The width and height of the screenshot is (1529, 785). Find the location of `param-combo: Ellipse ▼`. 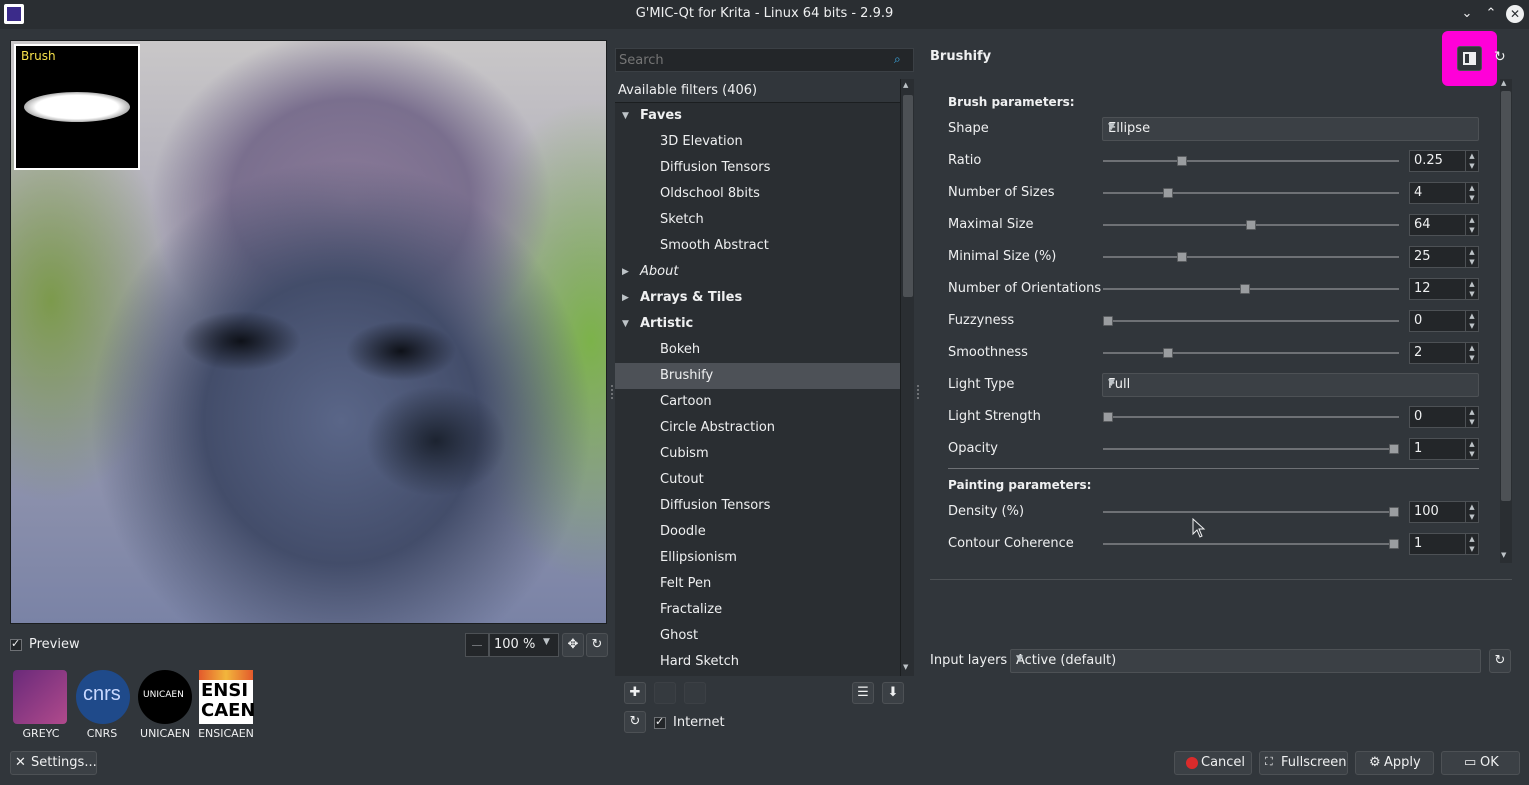

param-combo: Ellipse ▼ is located at coordinates (1290, 129).